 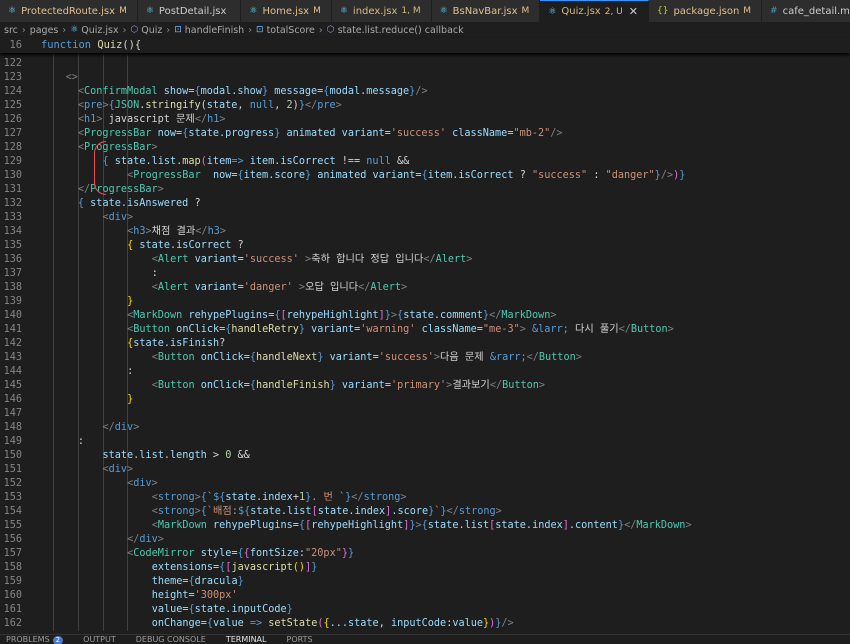 What do you see at coordinates (594, 11) in the screenshot?
I see `tab-quiz-jsx: ⚛ Quiz.jsx 2, U ✕` at bounding box center [594, 11].